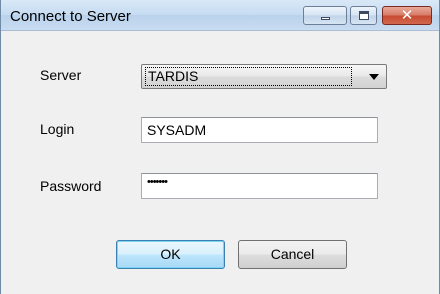  Describe the element at coordinates (177, 130) in the screenshot. I see `login-value: SYSADM` at that location.